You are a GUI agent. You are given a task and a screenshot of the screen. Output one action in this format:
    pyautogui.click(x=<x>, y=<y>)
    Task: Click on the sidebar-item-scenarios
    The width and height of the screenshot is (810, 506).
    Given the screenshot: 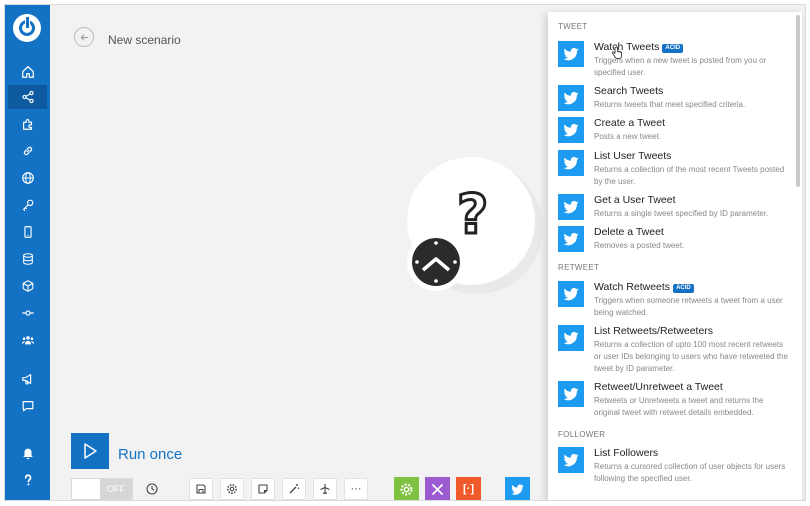 What is the action you would take?
    pyautogui.click(x=27, y=97)
    